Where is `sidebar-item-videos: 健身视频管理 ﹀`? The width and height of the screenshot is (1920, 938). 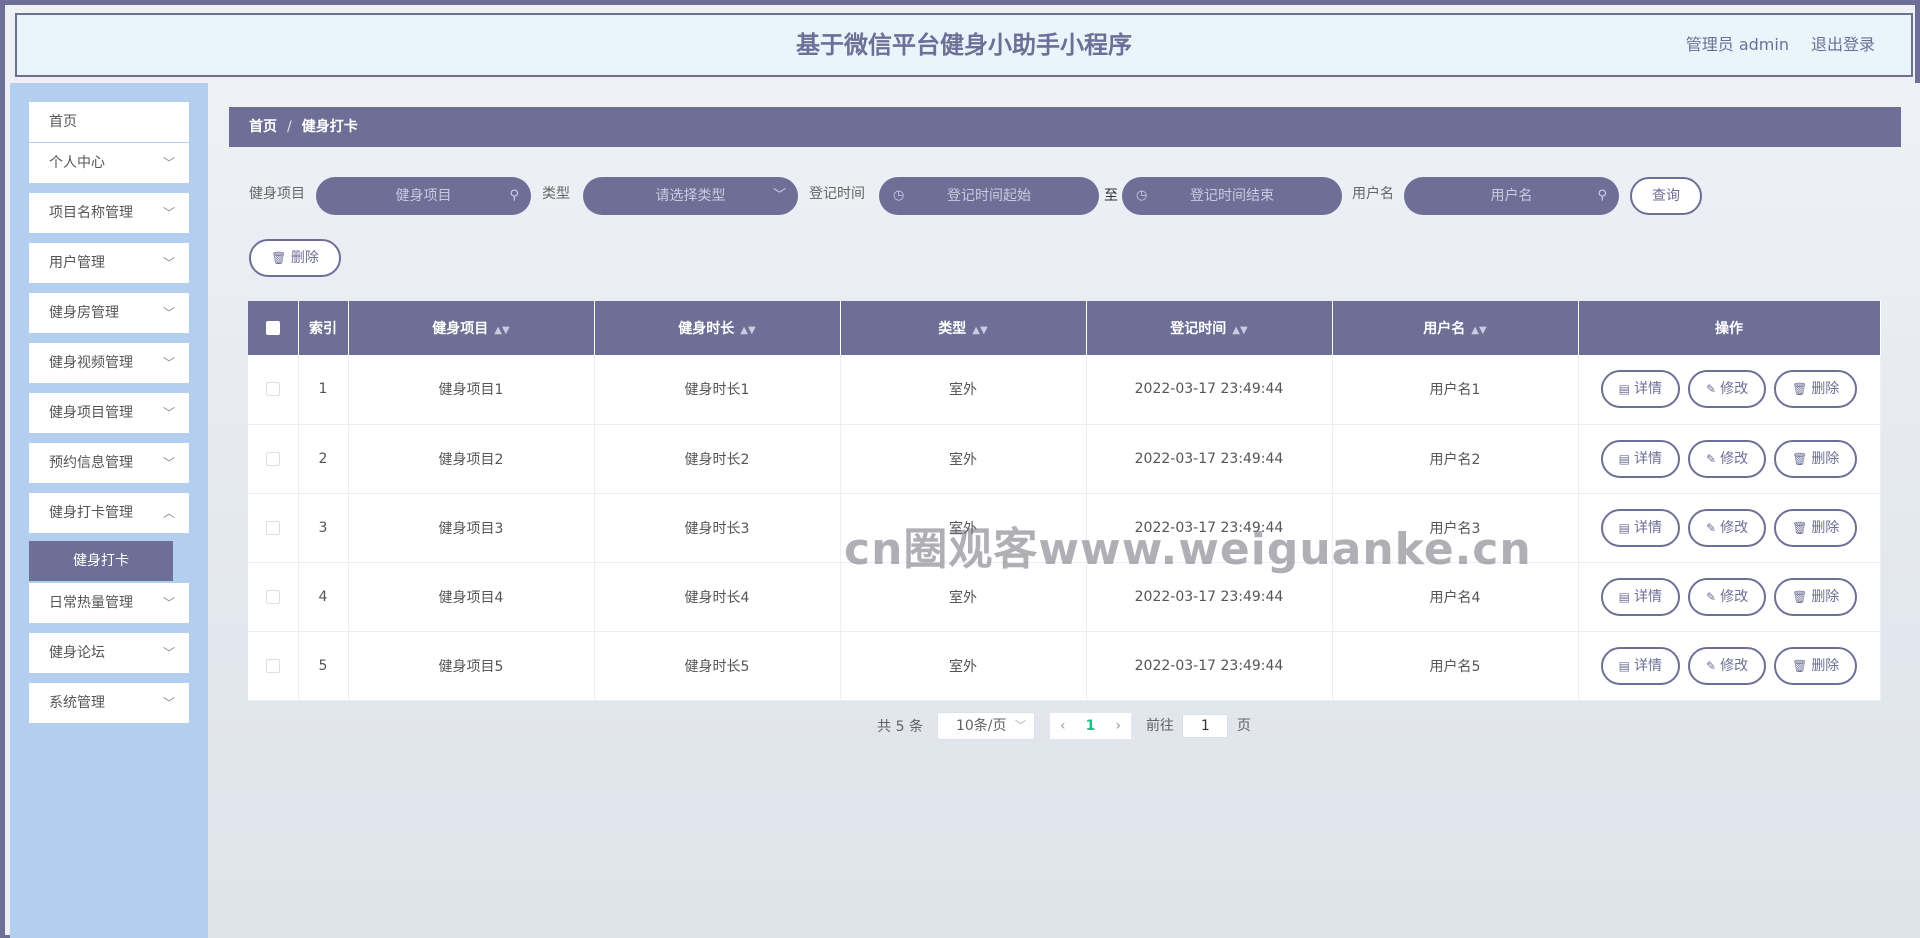
sidebar-item-videos: 健身视频管理 ﹀ is located at coordinates (109, 363).